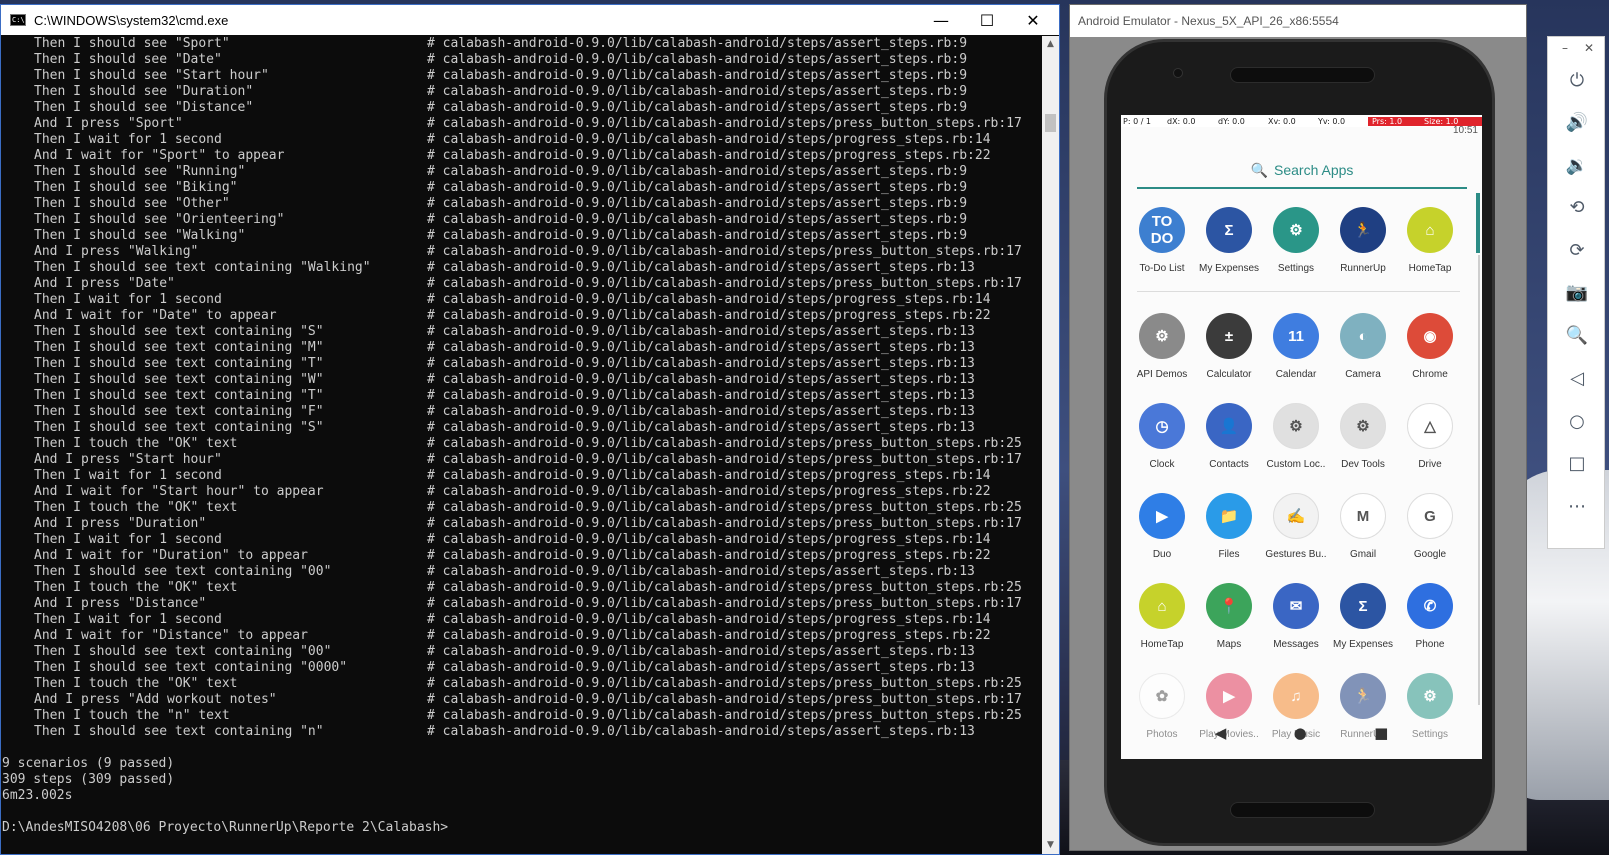 Image resolution: width=1609 pixels, height=855 pixels. I want to click on app-phone: ✆ Phone, so click(1430, 616).